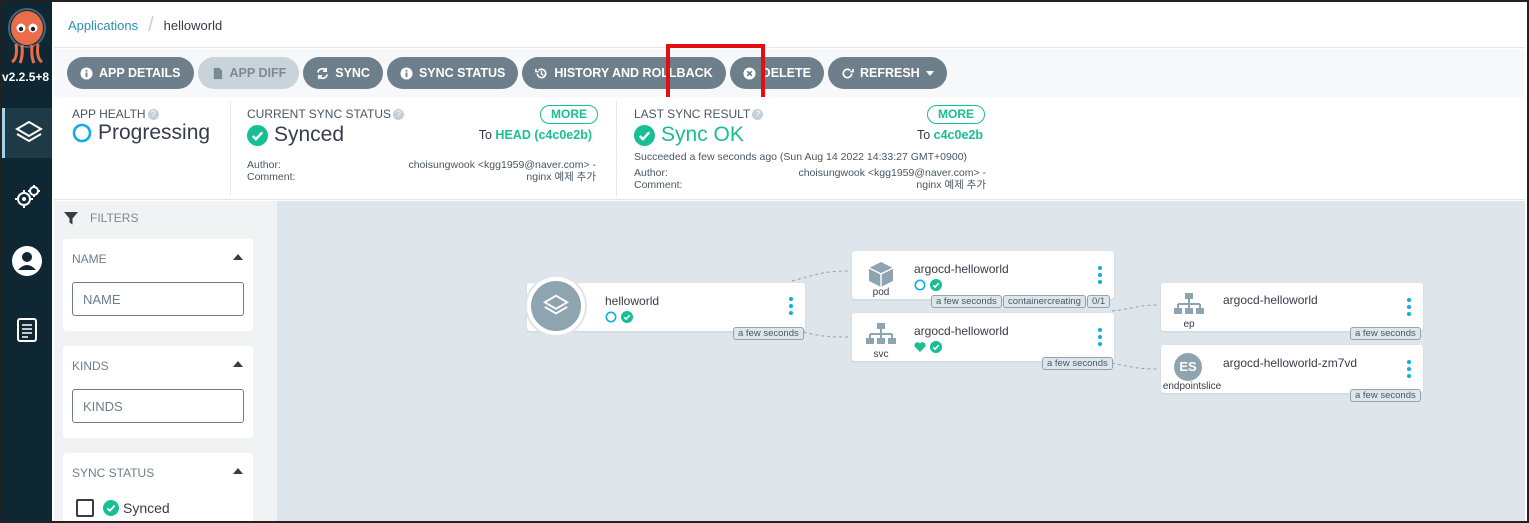 The width and height of the screenshot is (1529, 523). I want to click on current-sync-more-button: MORE, so click(569, 114).